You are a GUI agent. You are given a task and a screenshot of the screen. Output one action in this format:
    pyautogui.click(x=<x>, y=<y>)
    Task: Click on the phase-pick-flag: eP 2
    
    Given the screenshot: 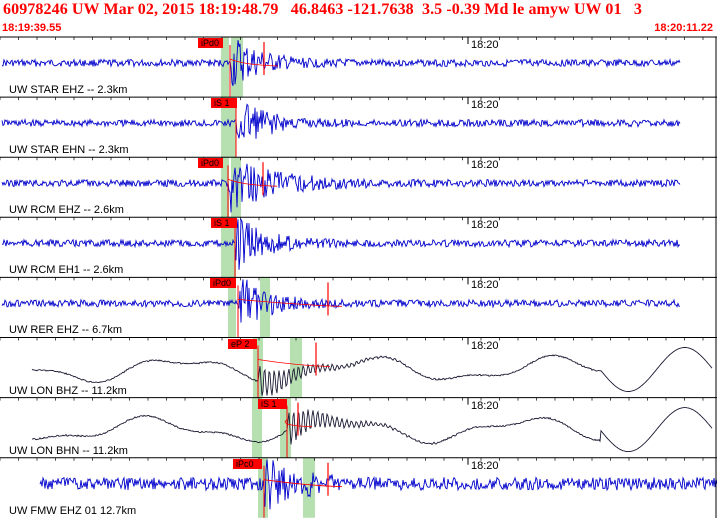 What is the action you would take?
    pyautogui.click(x=242, y=343)
    